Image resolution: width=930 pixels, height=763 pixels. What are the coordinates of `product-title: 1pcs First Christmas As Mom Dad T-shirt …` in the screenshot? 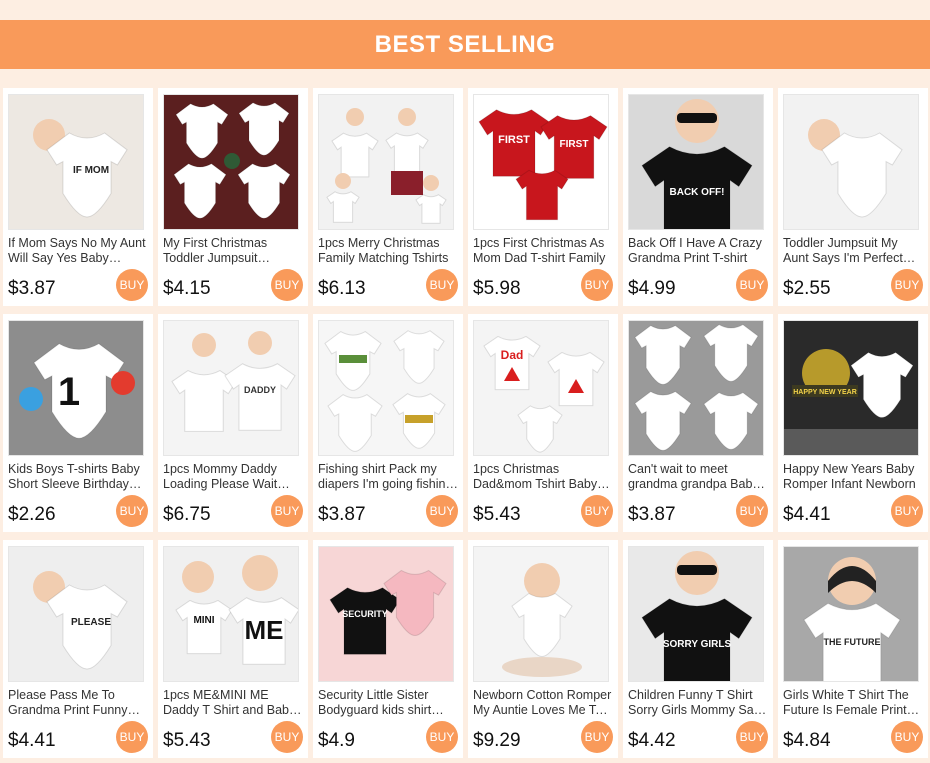 It's located at (543, 251).